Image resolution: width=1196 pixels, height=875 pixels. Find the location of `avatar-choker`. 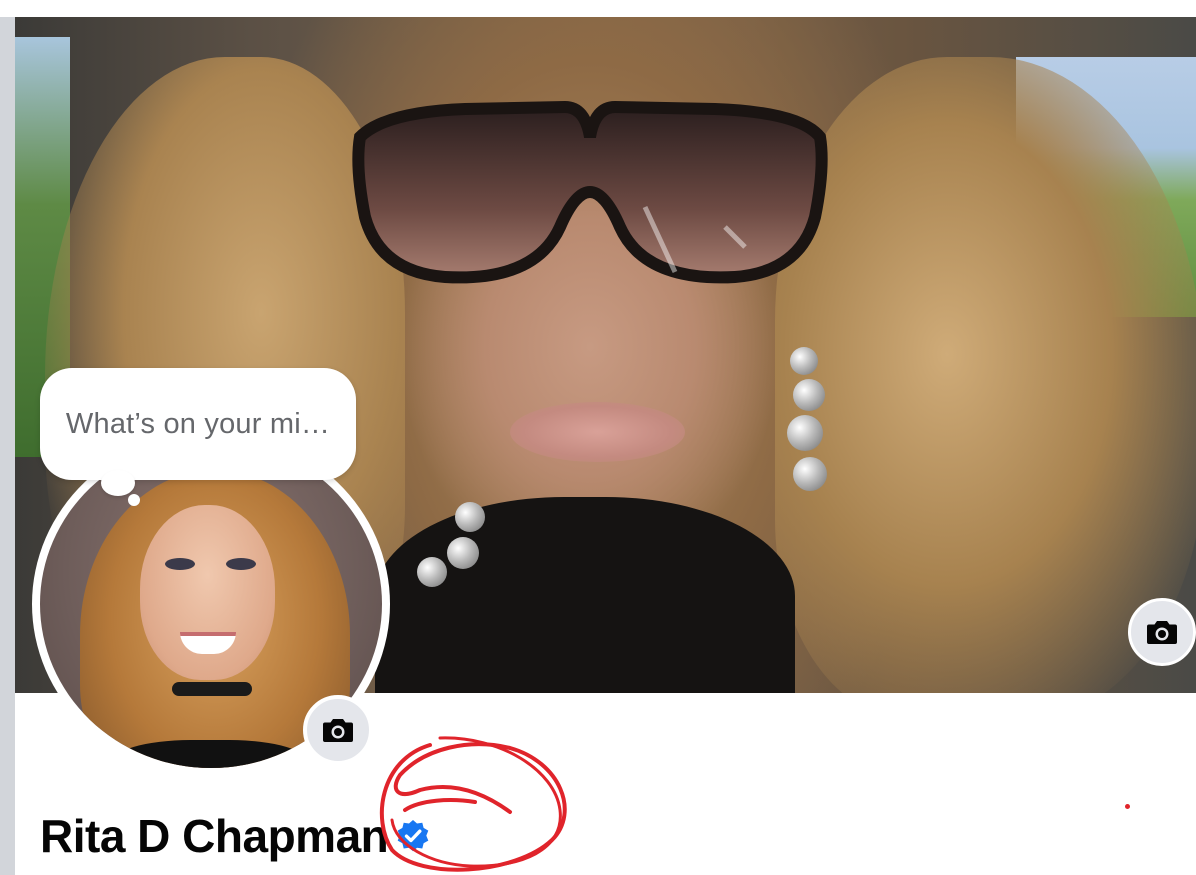

avatar-choker is located at coordinates (212, 689).